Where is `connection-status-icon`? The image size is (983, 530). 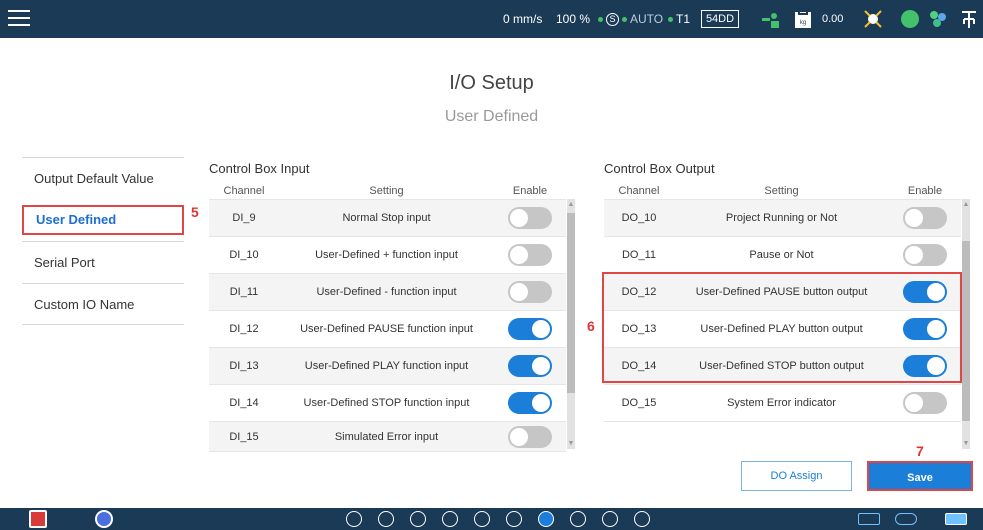 connection-status-icon is located at coordinates (910, 19).